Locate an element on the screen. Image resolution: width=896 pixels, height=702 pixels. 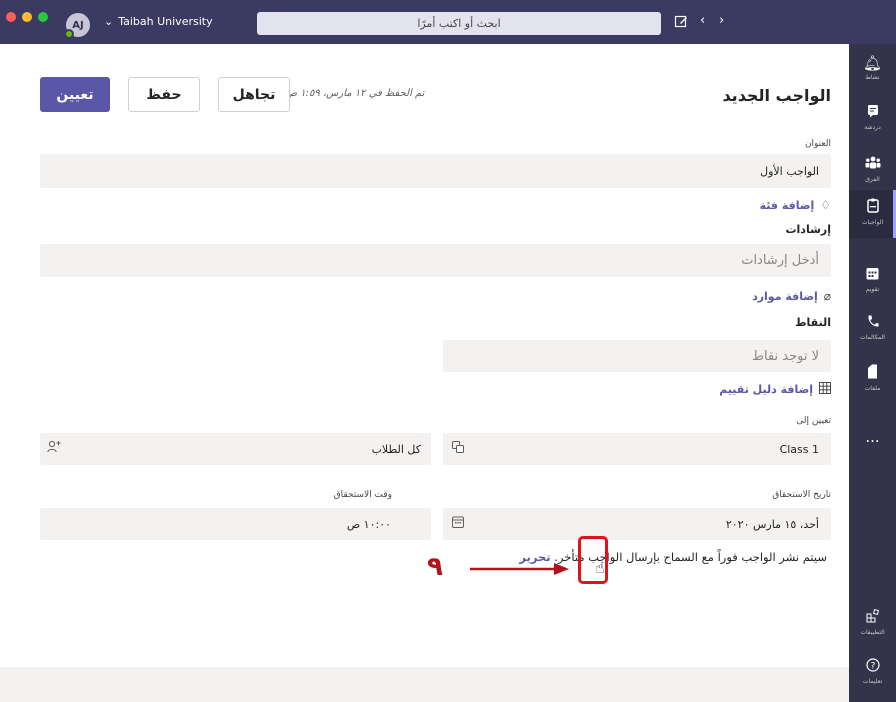
title-label: العنوان is located at coordinates (817, 144).